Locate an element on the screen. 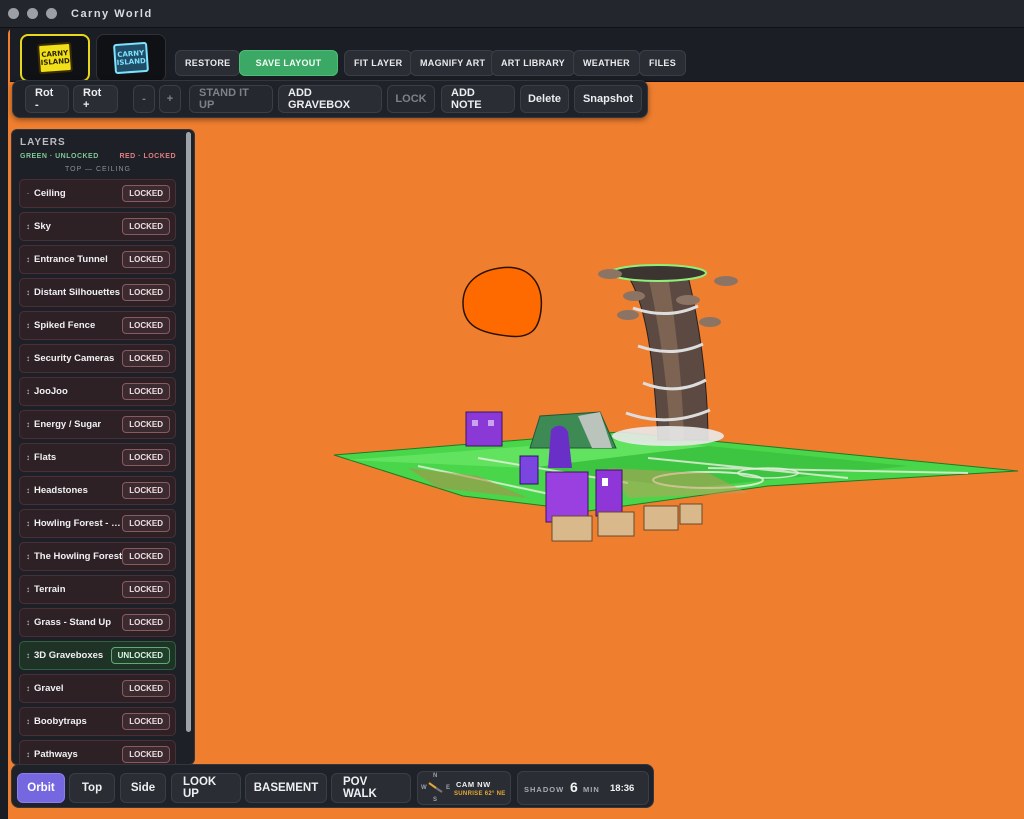 Image resolution: width=1024 pixels, height=819 pixels. layer-row: ↕ Gravel LOCKED is located at coordinates (97, 688).